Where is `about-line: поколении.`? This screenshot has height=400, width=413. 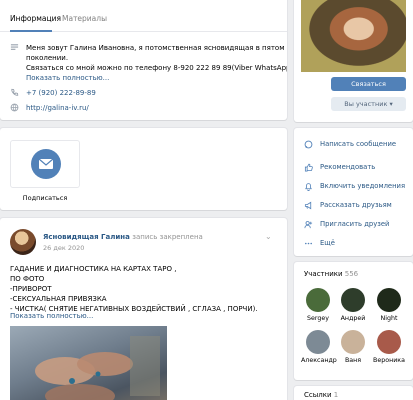
about-line: поколении. is located at coordinates (47, 58).